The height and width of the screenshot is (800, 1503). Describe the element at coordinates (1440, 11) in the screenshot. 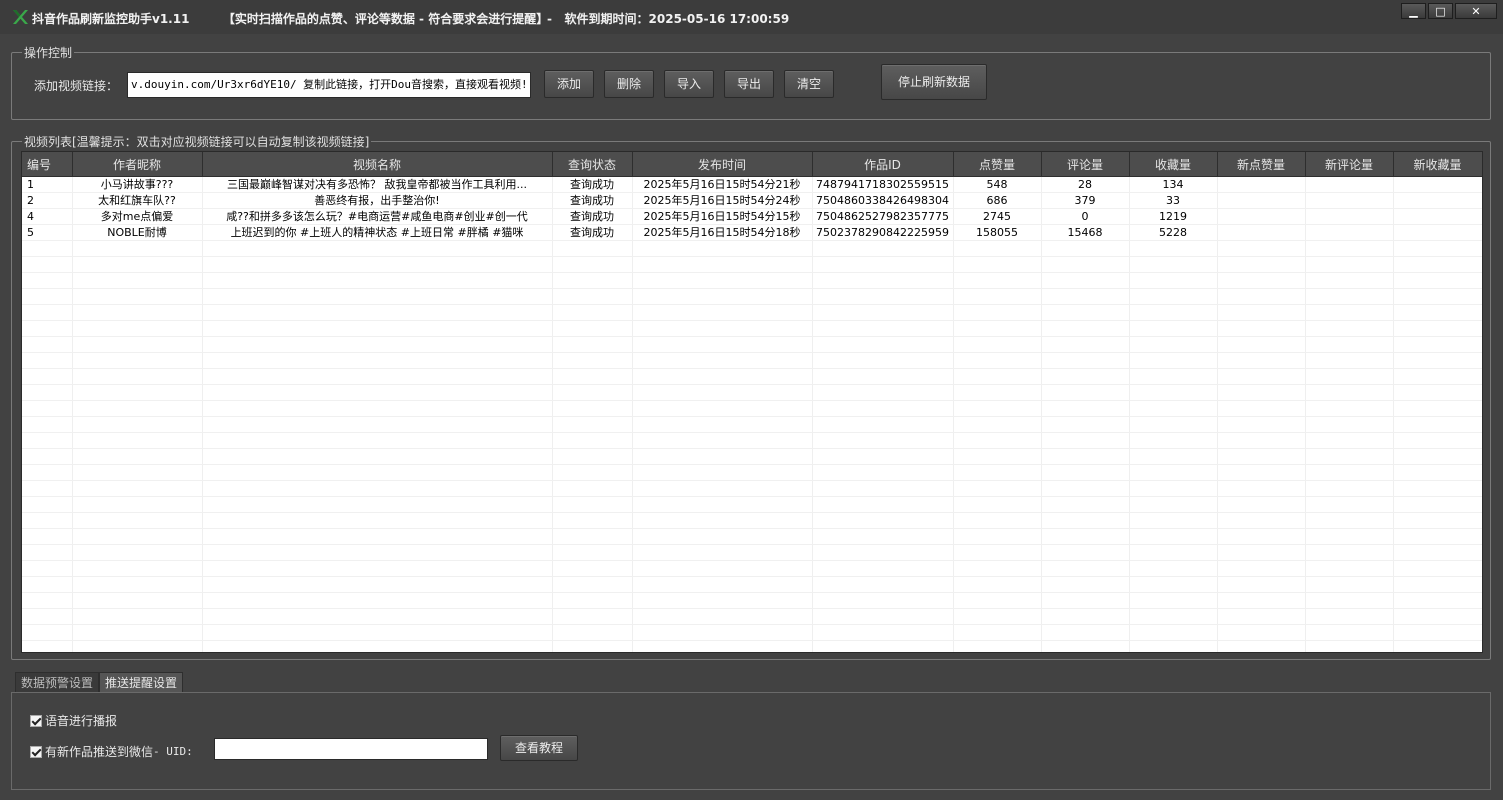

I see `maximize-icon: □` at that location.